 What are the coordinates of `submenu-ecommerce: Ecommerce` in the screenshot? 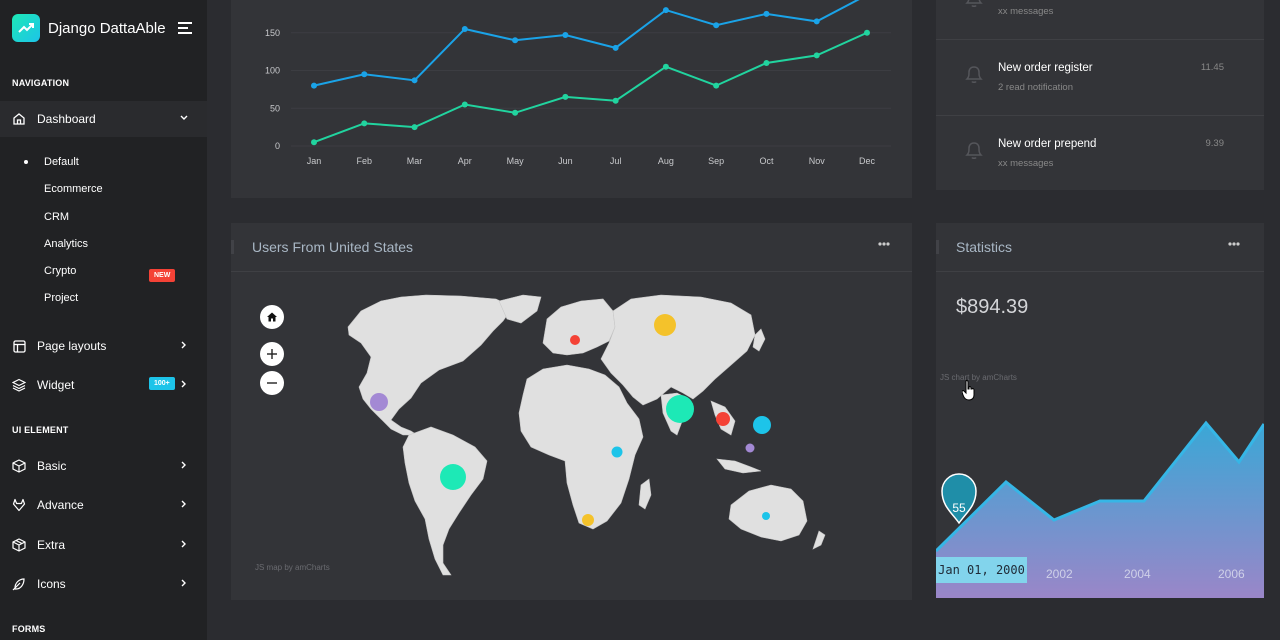 It's located at (73, 189).